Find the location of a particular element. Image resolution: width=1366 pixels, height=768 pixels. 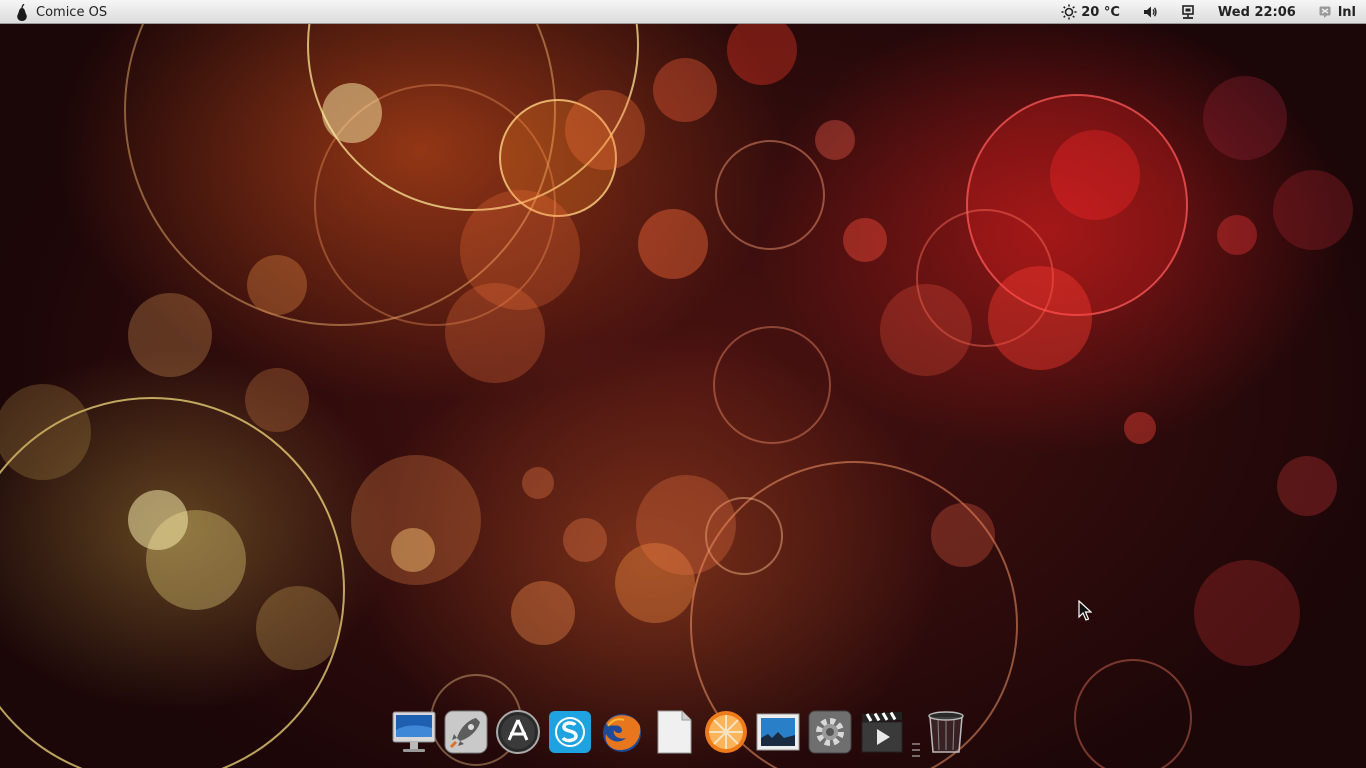

dock-item-computer is located at coordinates (414, 732).